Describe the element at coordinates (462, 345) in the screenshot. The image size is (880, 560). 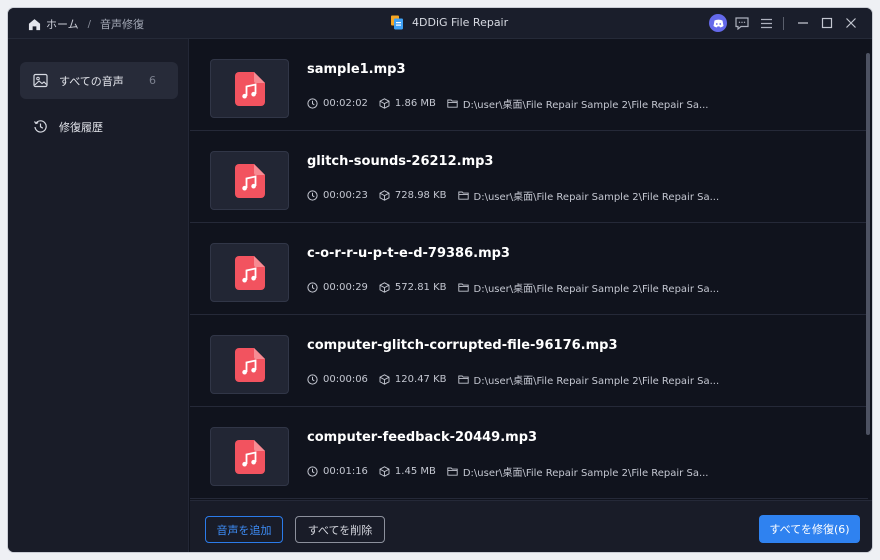
I see `file-name: computer-glitch-corrupted-file-96176.mp3` at that location.